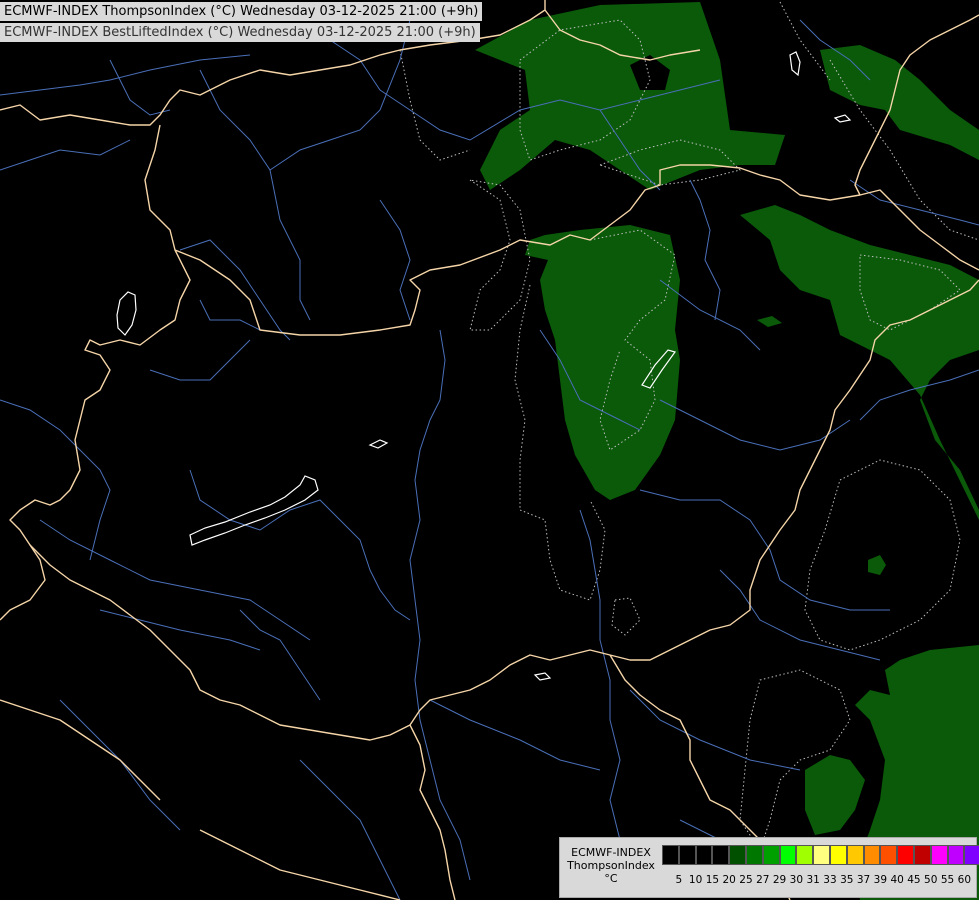 This screenshot has width=979, height=900. Describe the element at coordinates (931, 880) in the screenshot. I see `legend-tick-label: 50` at that location.